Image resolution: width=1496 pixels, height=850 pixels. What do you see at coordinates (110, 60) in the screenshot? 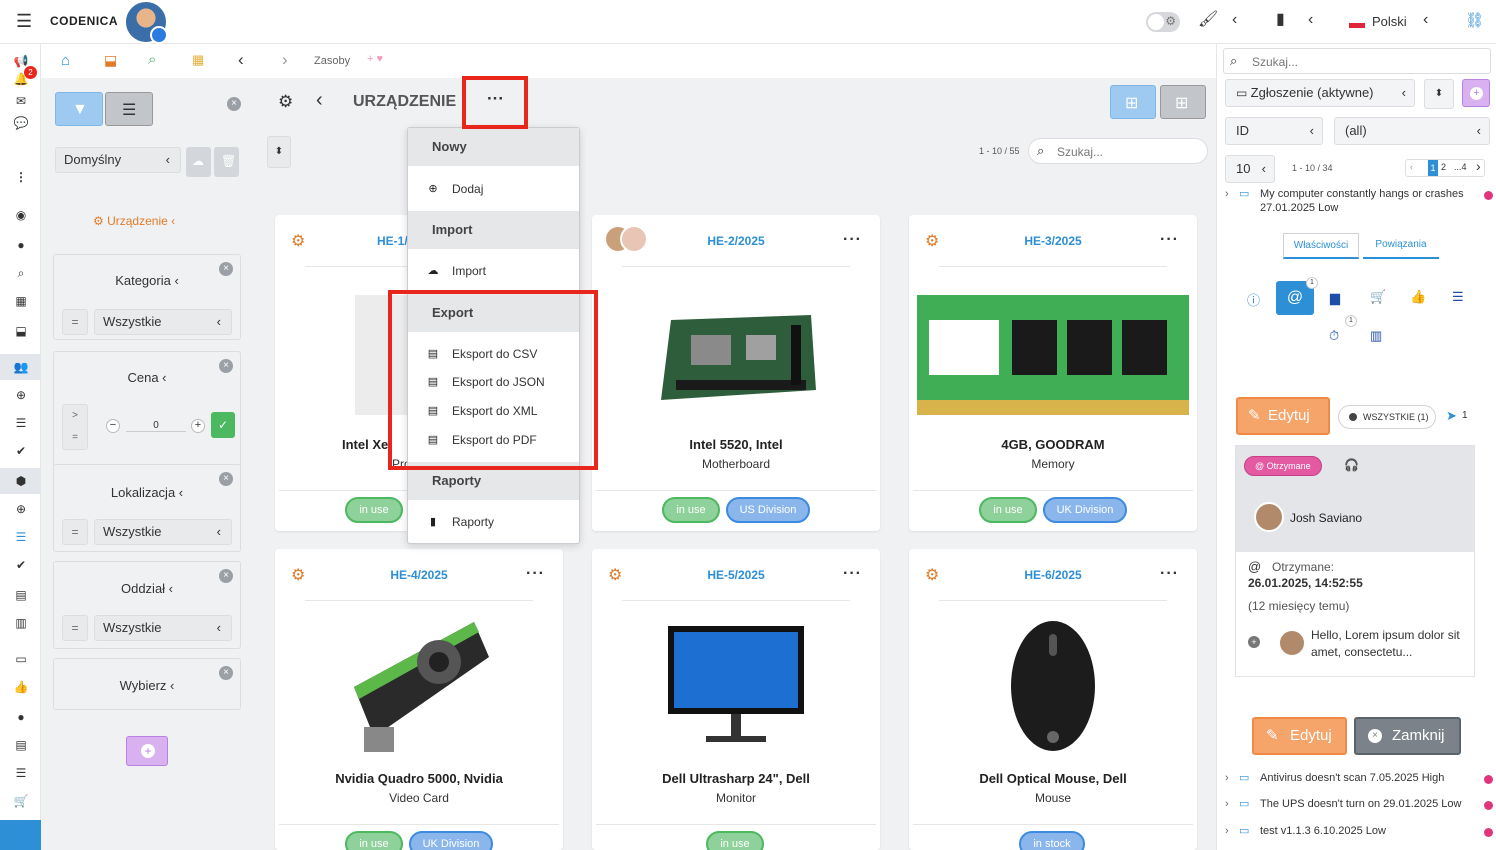
I see `user-box-icon: ⬓` at bounding box center [110, 60].